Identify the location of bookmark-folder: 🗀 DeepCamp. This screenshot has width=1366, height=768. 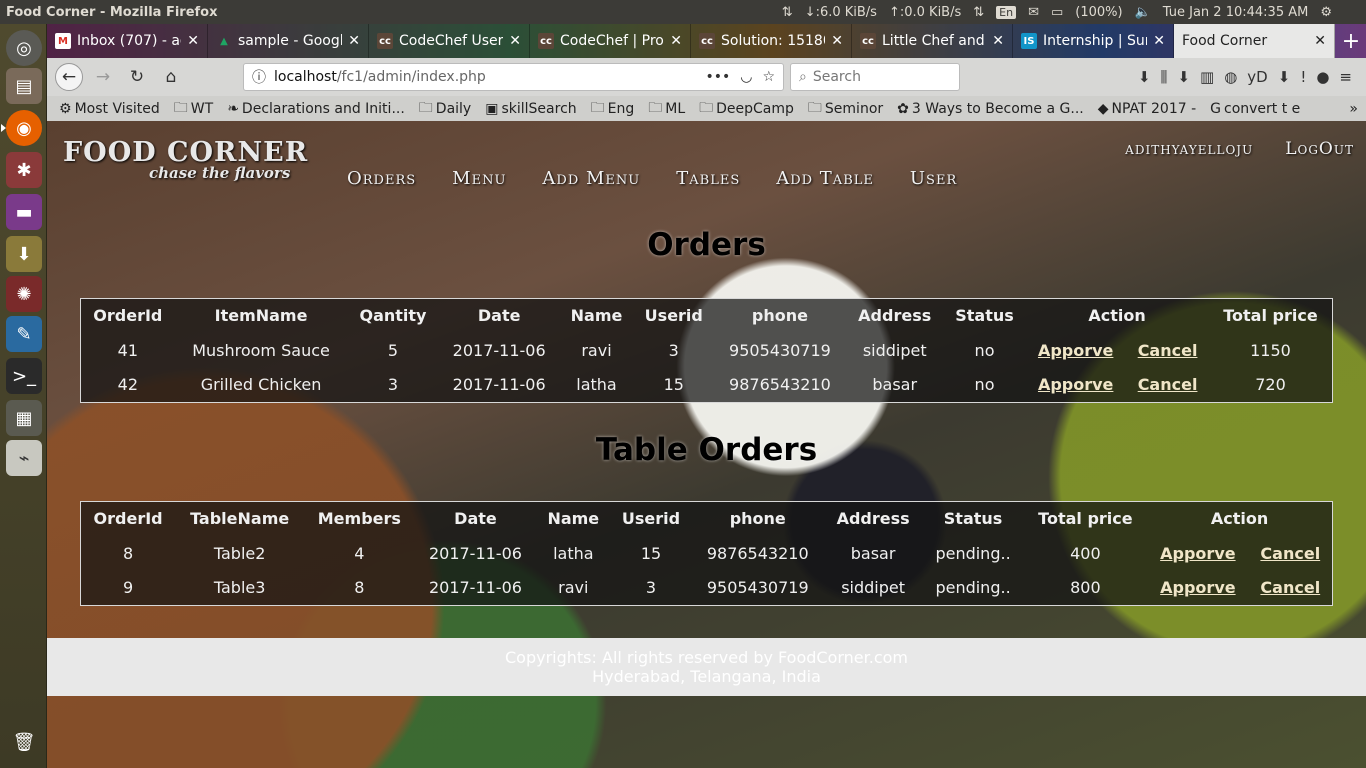
(746, 109).